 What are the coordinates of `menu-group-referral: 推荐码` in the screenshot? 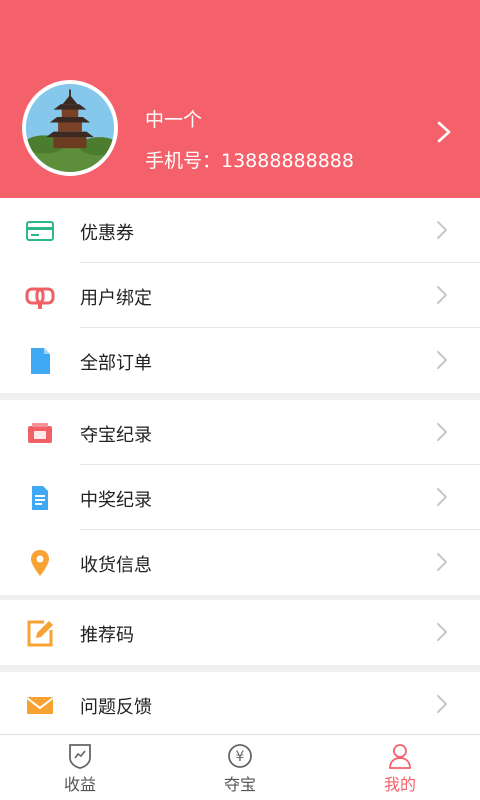 It's located at (240, 632).